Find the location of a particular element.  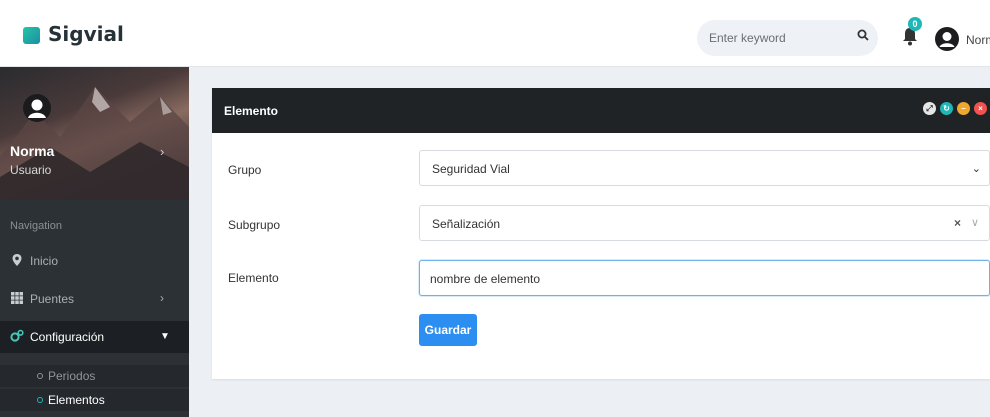

refresh-icon: ↻ is located at coordinates (946, 108).